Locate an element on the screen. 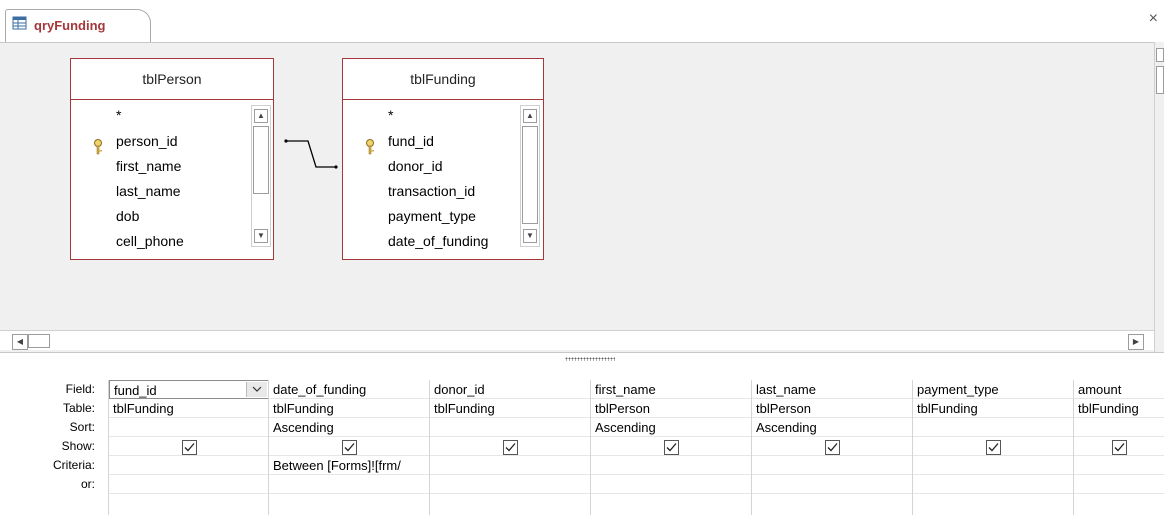  pane-splitter is located at coordinates (582, 360).